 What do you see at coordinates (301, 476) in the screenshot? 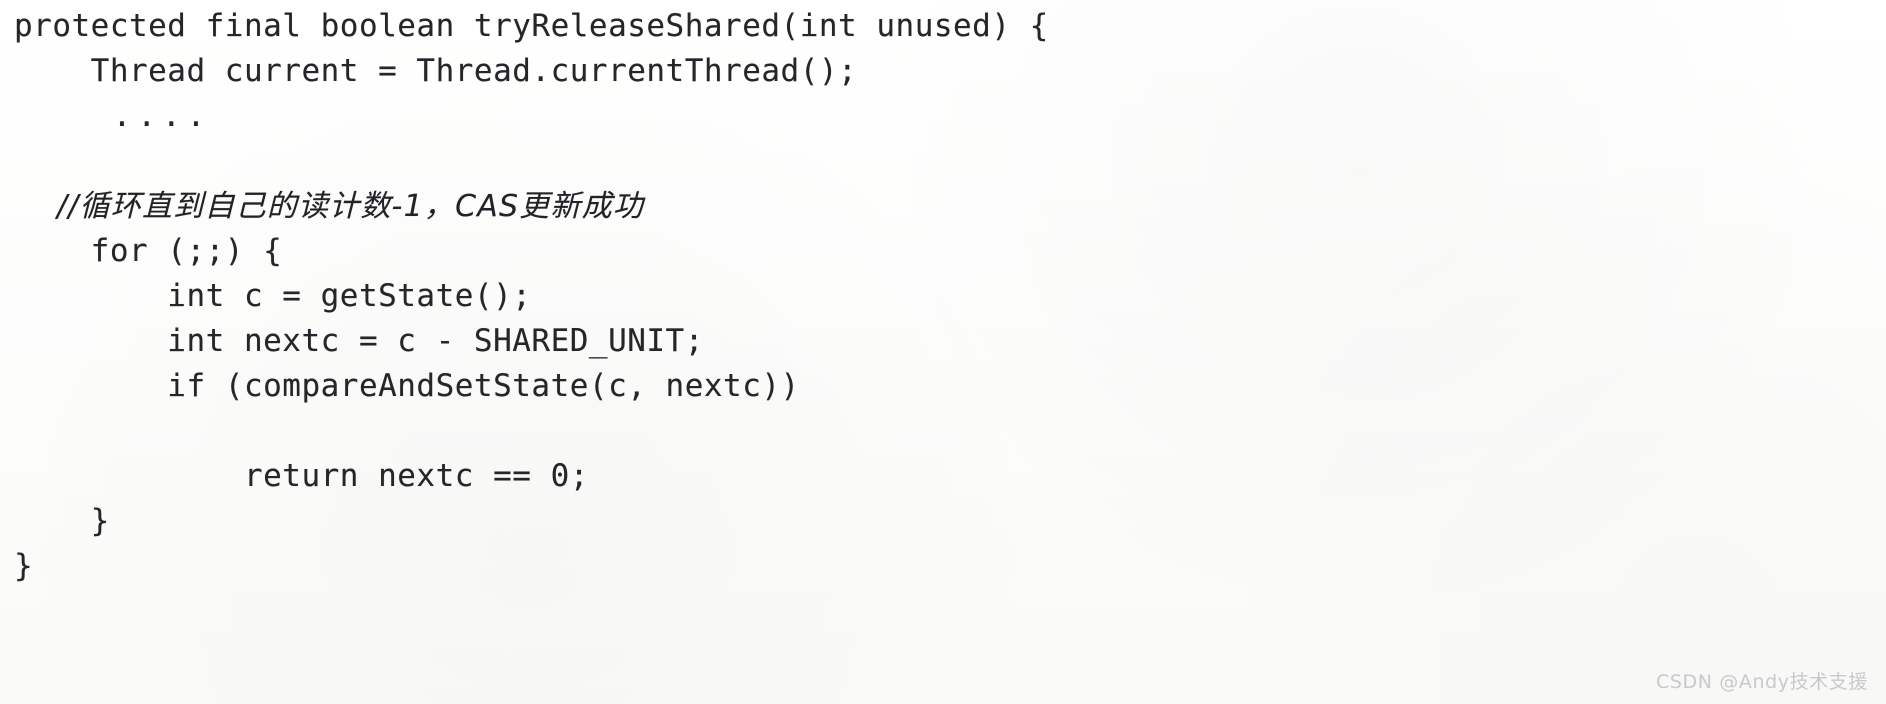
I see `code-line: return nextc == 0;` at bounding box center [301, 476].